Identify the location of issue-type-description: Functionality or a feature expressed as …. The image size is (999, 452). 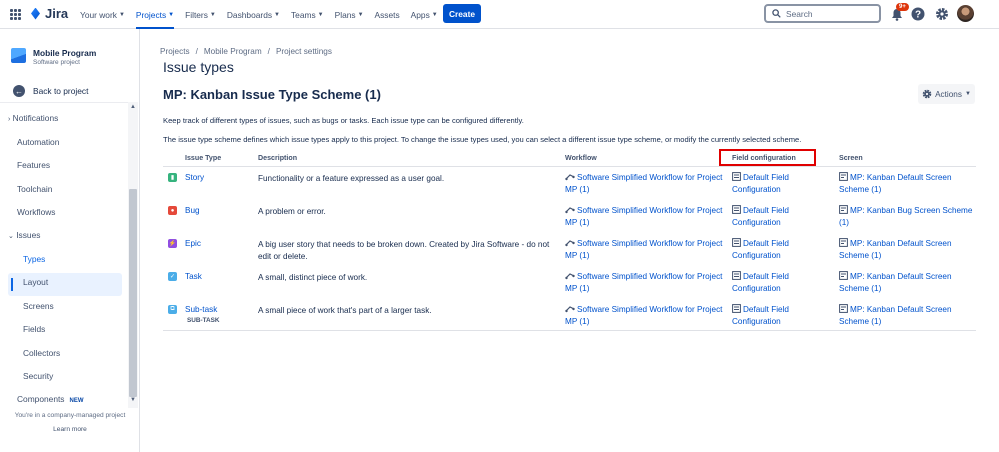
(351, 178).